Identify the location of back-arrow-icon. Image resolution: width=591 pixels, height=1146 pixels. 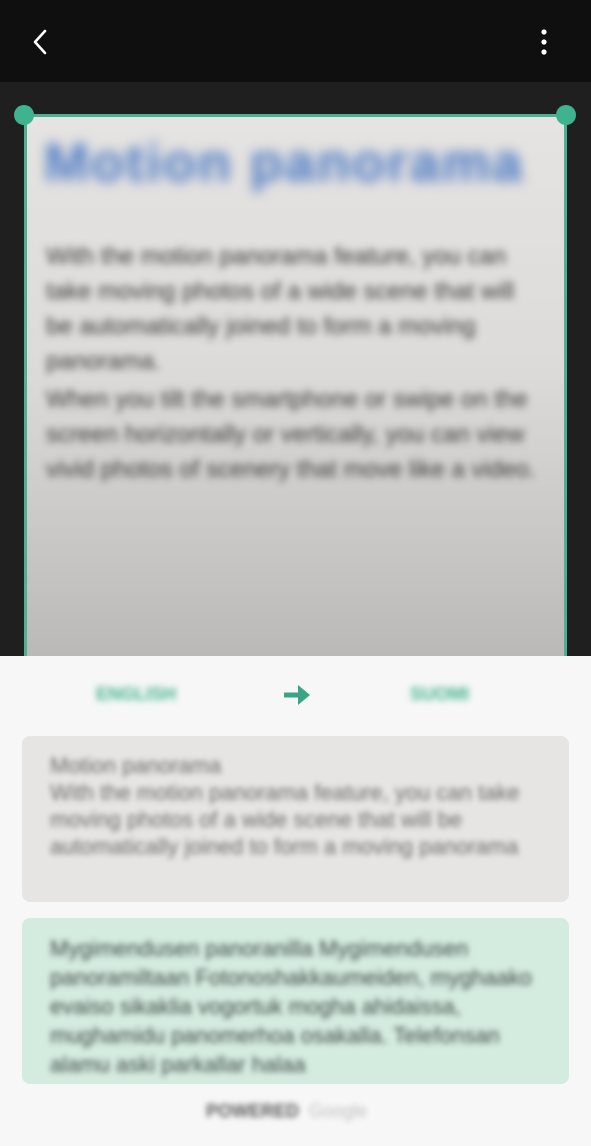
(40, 42).